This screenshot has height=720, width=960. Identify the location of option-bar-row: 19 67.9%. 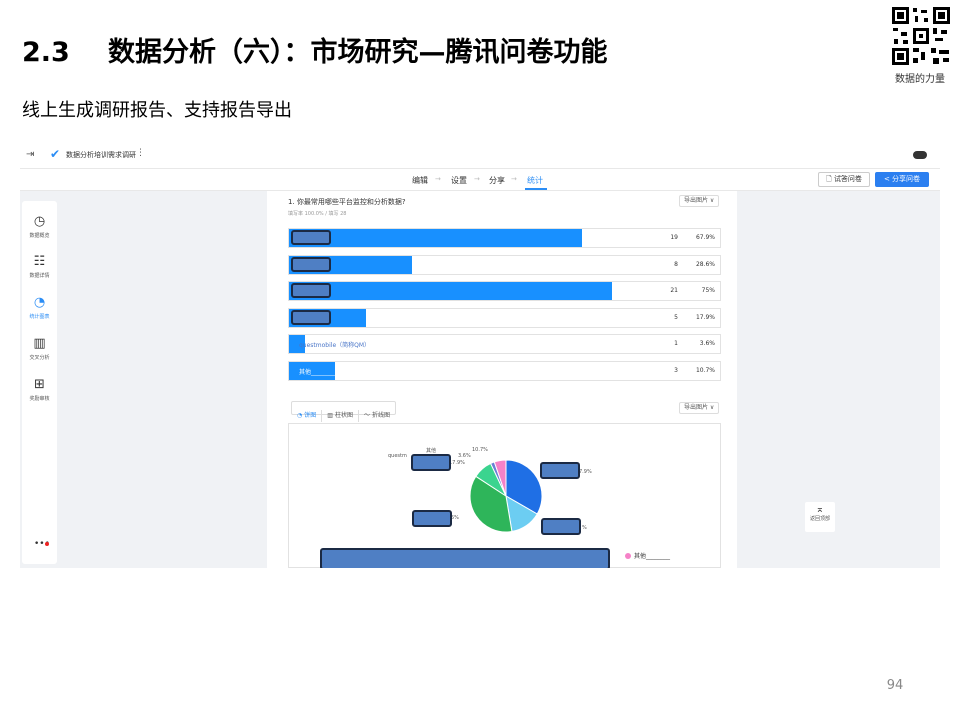
(504, 238).